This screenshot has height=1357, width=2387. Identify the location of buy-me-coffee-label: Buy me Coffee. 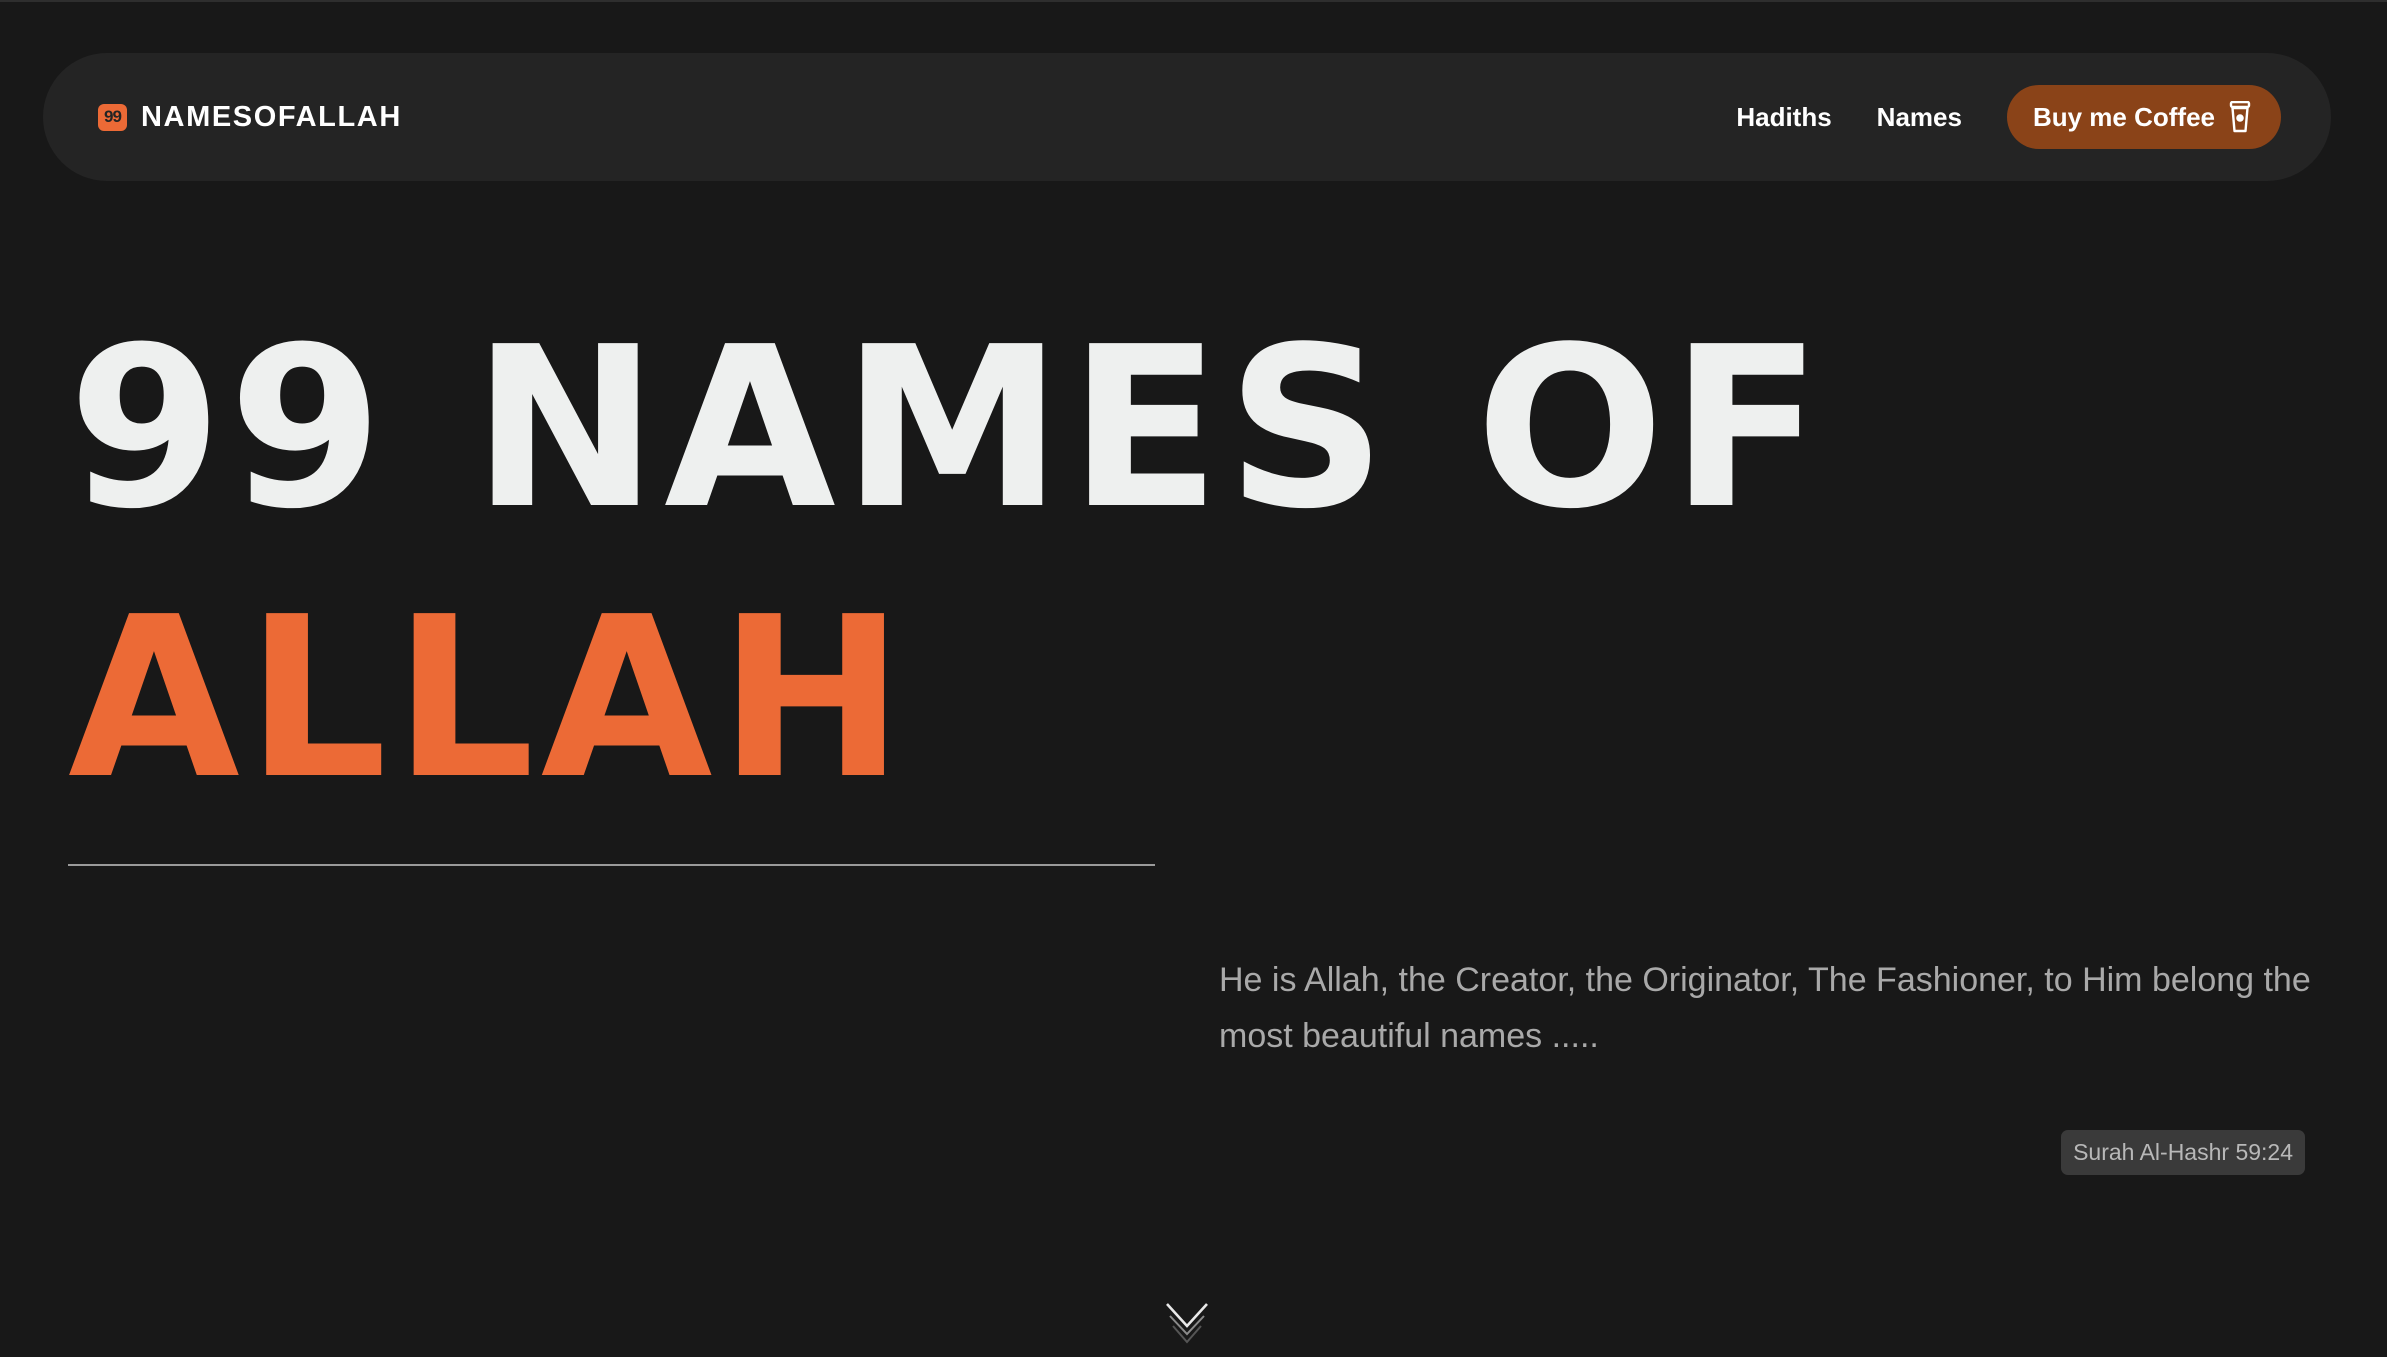
(2123, 116).